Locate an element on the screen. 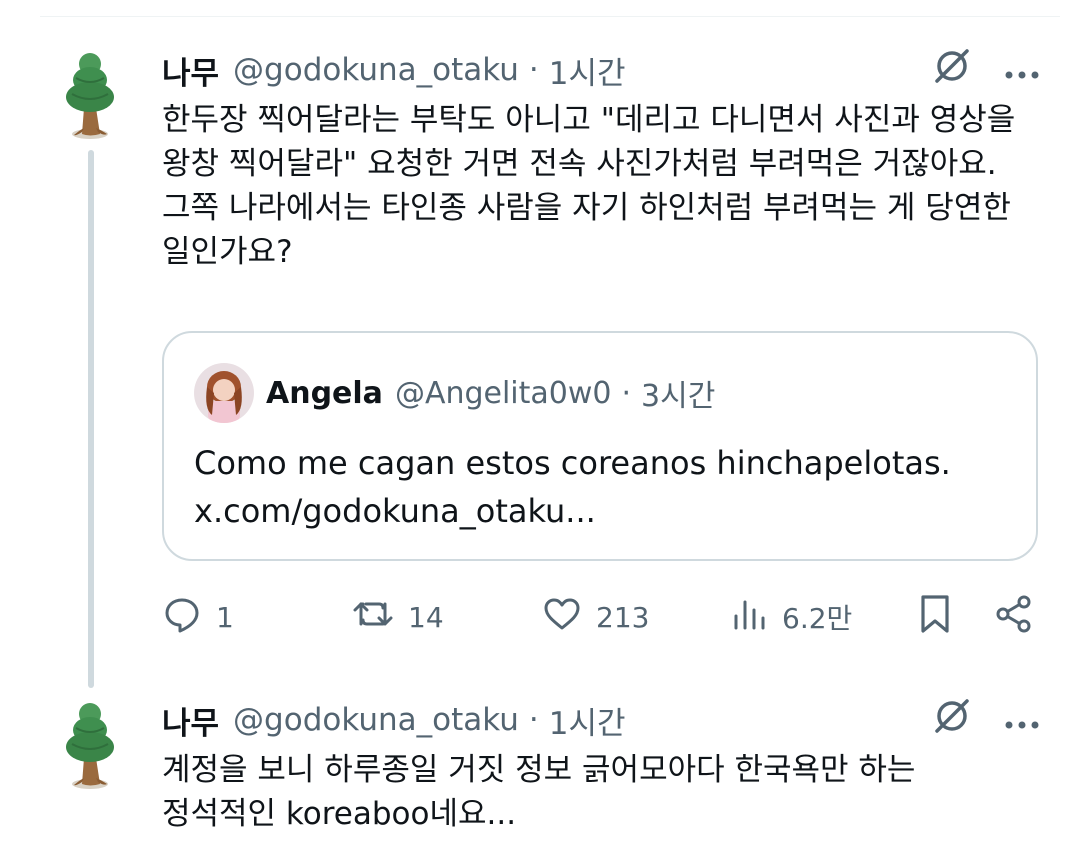 The height and width of the screenshot is (852, 1080). retweet-count: 14 is located at coordinates (426, 617).